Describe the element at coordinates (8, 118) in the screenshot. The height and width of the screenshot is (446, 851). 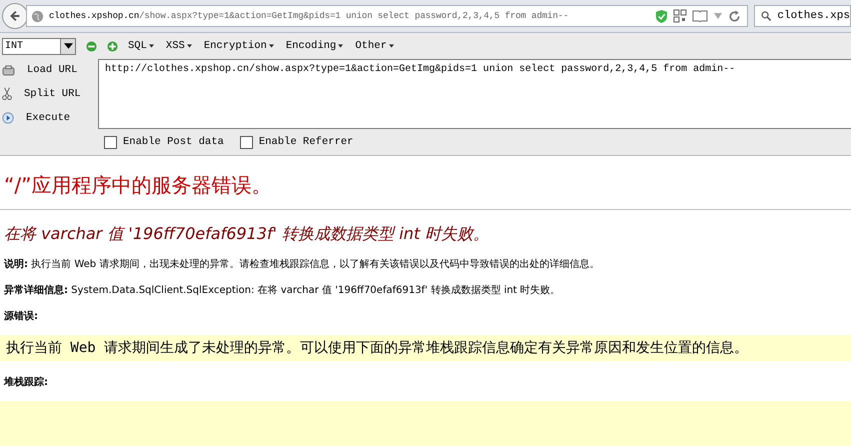
I see `play-icon` at that location.